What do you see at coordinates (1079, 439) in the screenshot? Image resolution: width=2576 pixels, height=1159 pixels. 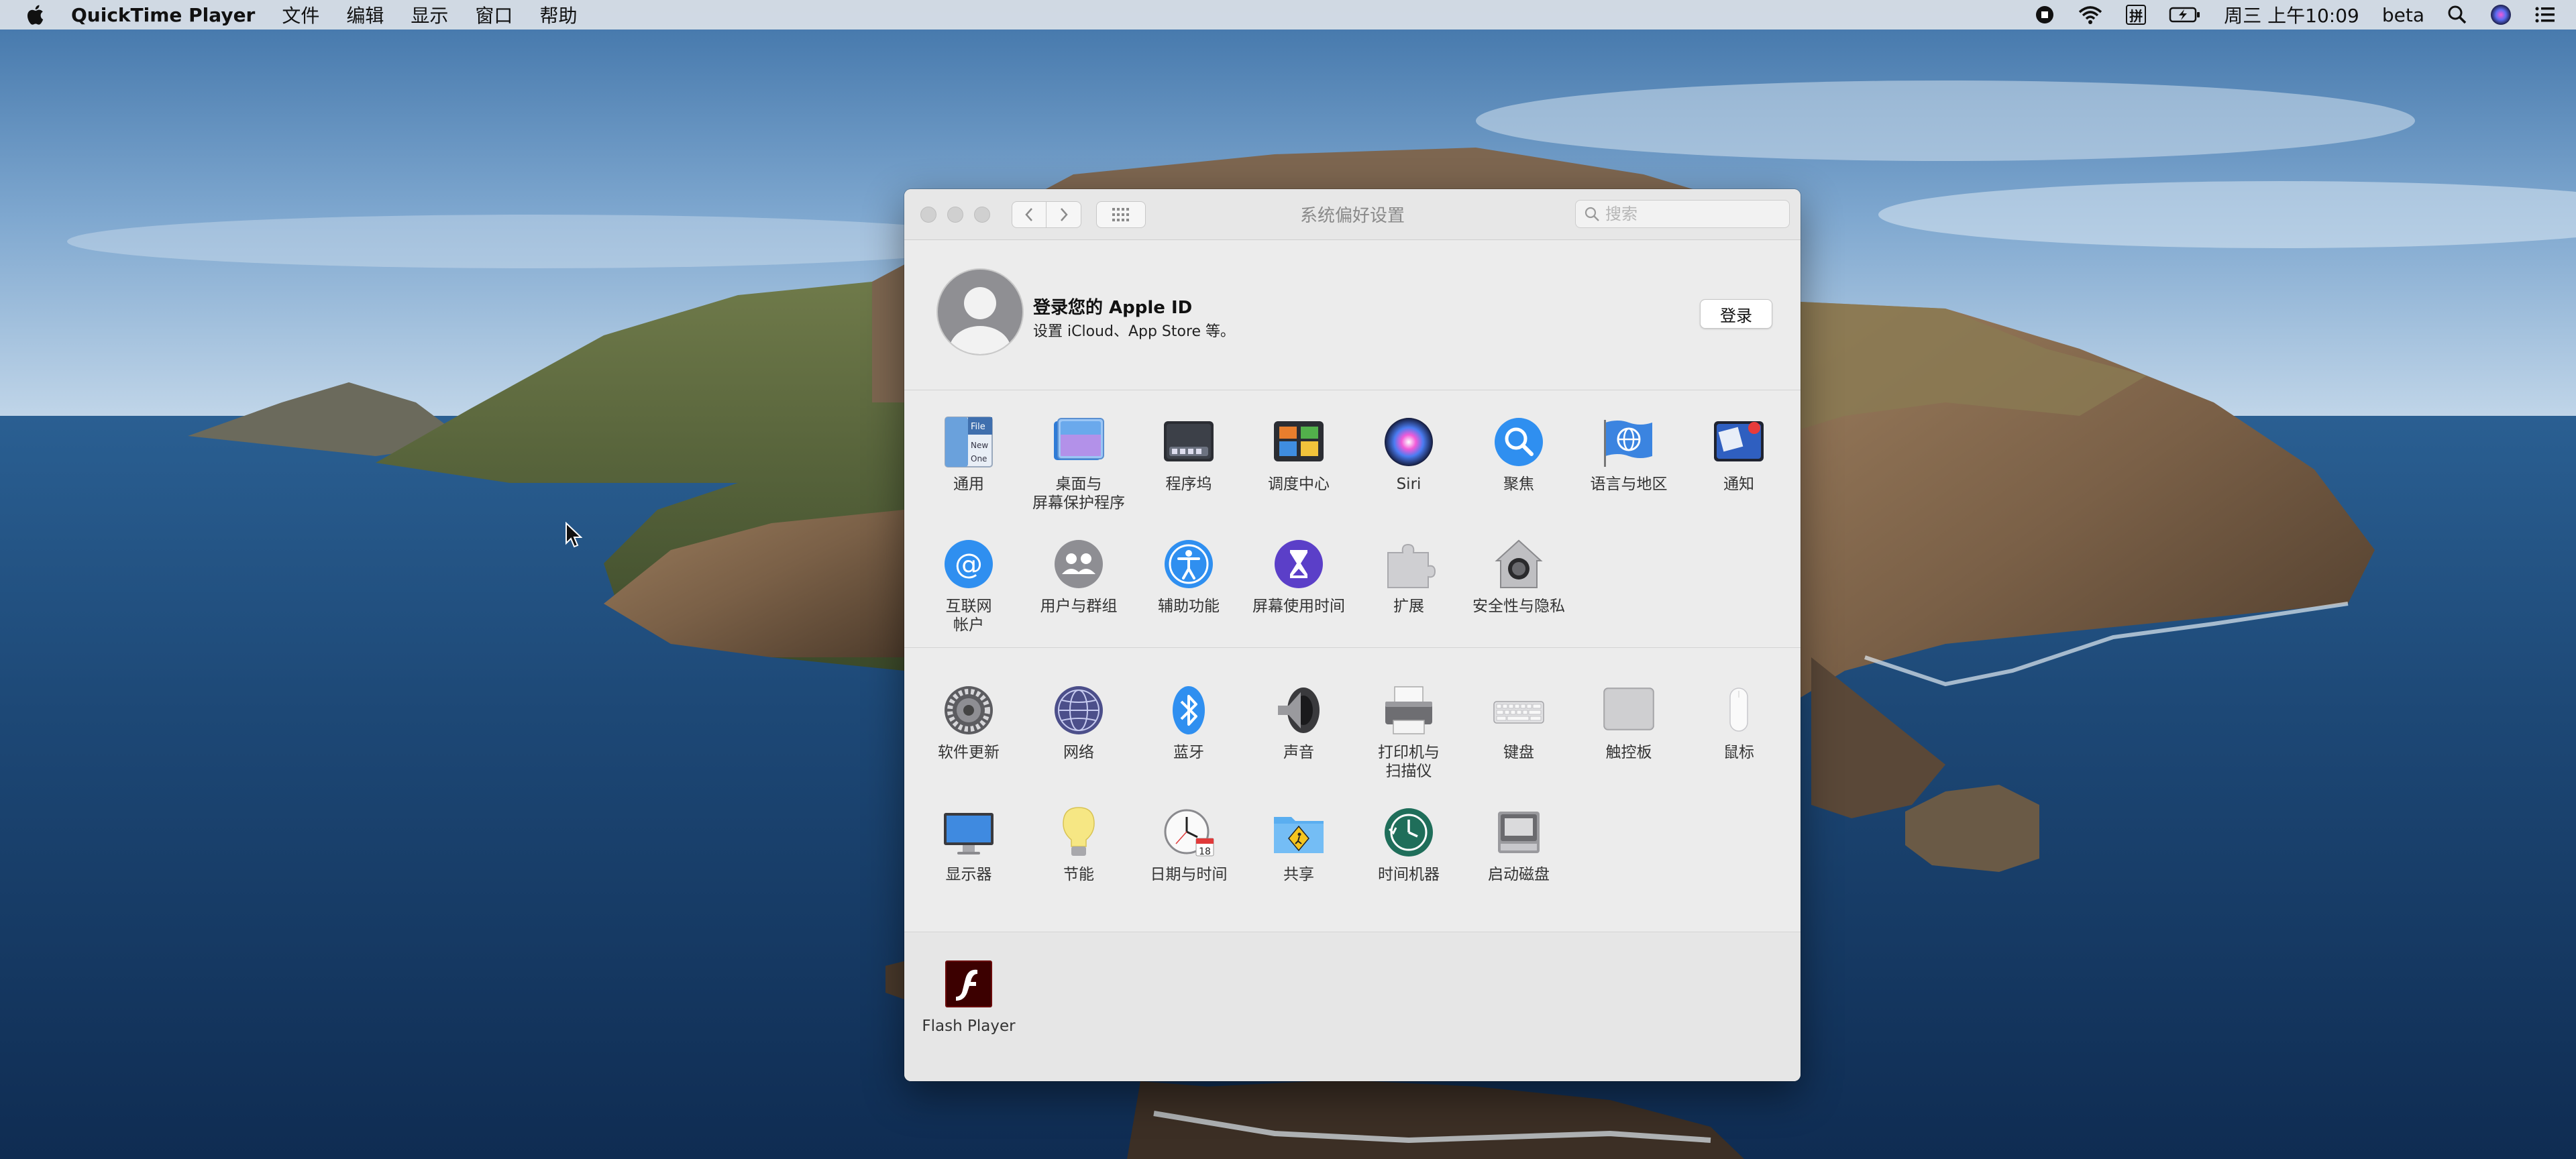 I see `desktop-screensaver-icon` at bounding box center [1079, 439].